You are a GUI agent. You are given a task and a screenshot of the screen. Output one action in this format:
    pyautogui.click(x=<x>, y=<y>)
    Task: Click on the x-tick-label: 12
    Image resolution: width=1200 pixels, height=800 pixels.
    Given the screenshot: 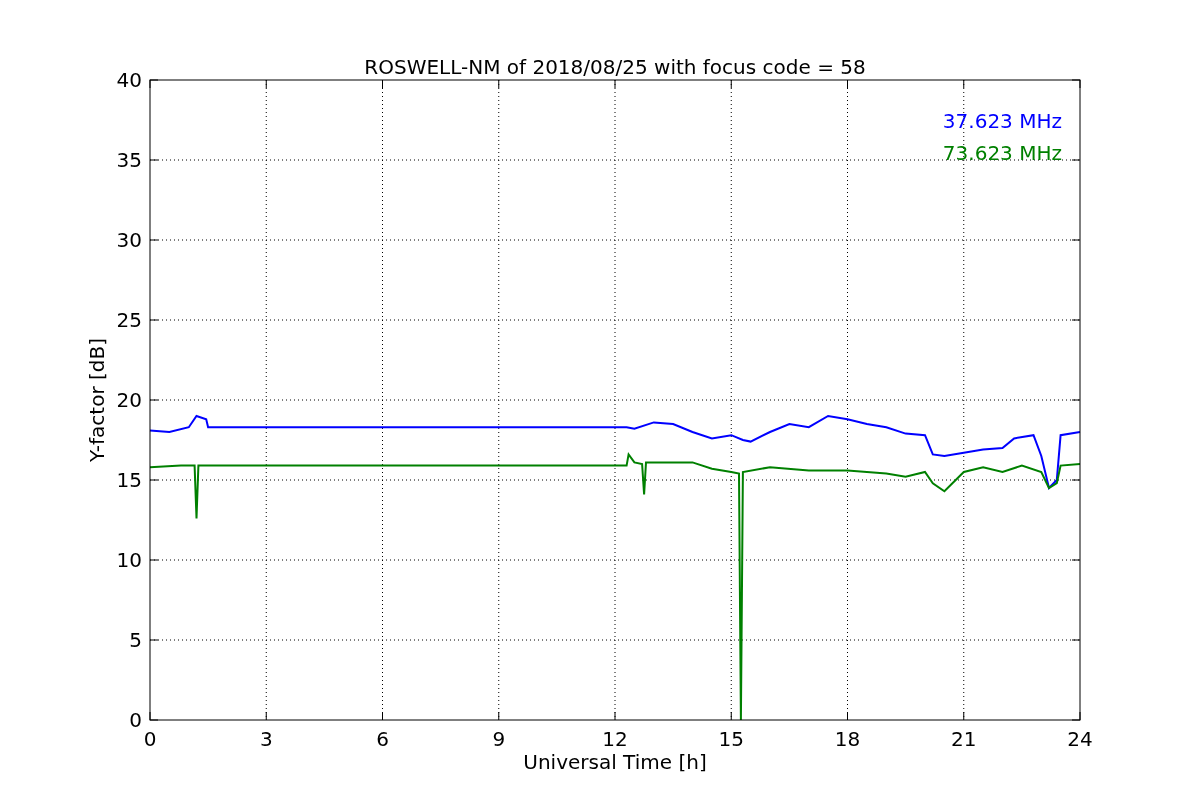 What is the action you would take?
    pyautogui.click(x=615, y=739)
    